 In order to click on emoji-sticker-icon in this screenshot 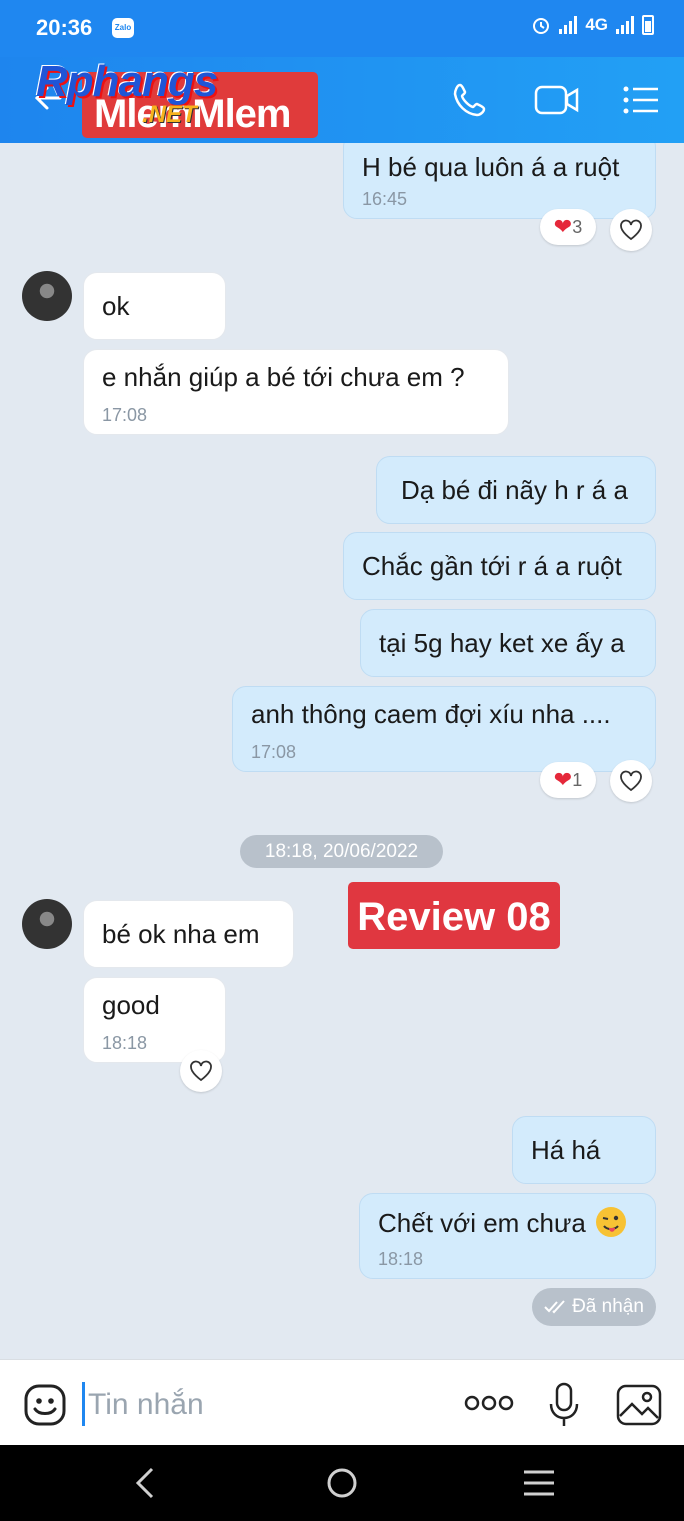, I will do `click(45, 1405)`.